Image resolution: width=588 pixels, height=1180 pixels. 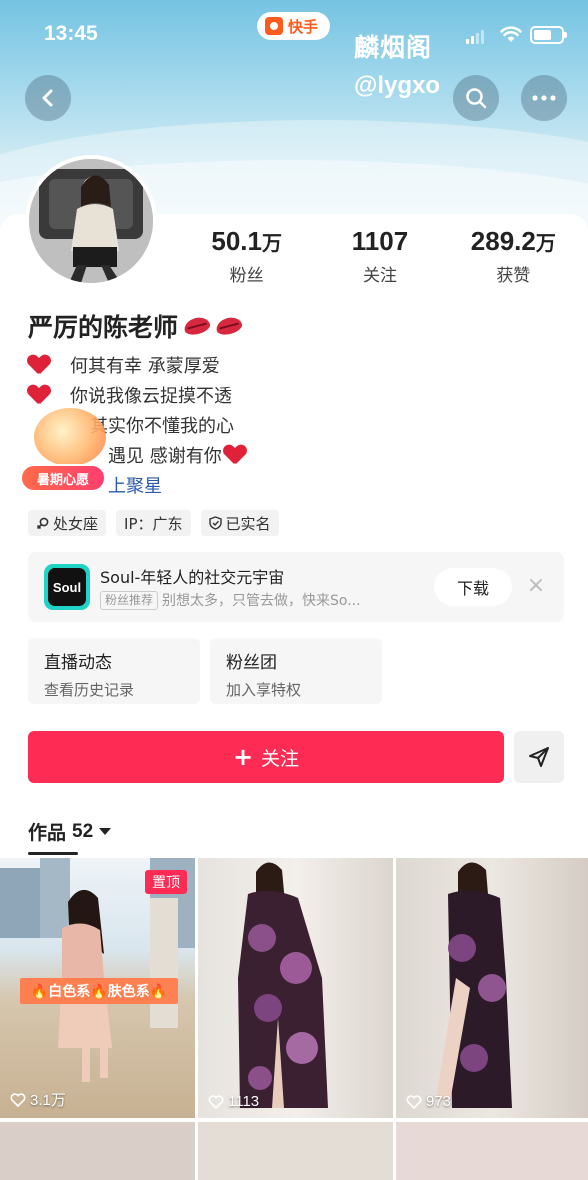 What do you see at coordinates (151, 396) in the screenshot?
I see `bio-text: 你说我像云捉摸不透` at bounding box center [151, 396].